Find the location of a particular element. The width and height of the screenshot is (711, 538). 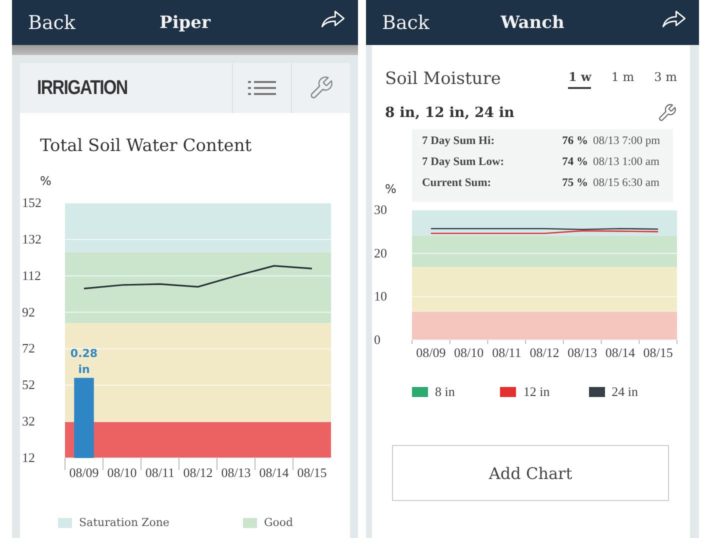

screen-title: Wanch is located at coordinates (533, 22).